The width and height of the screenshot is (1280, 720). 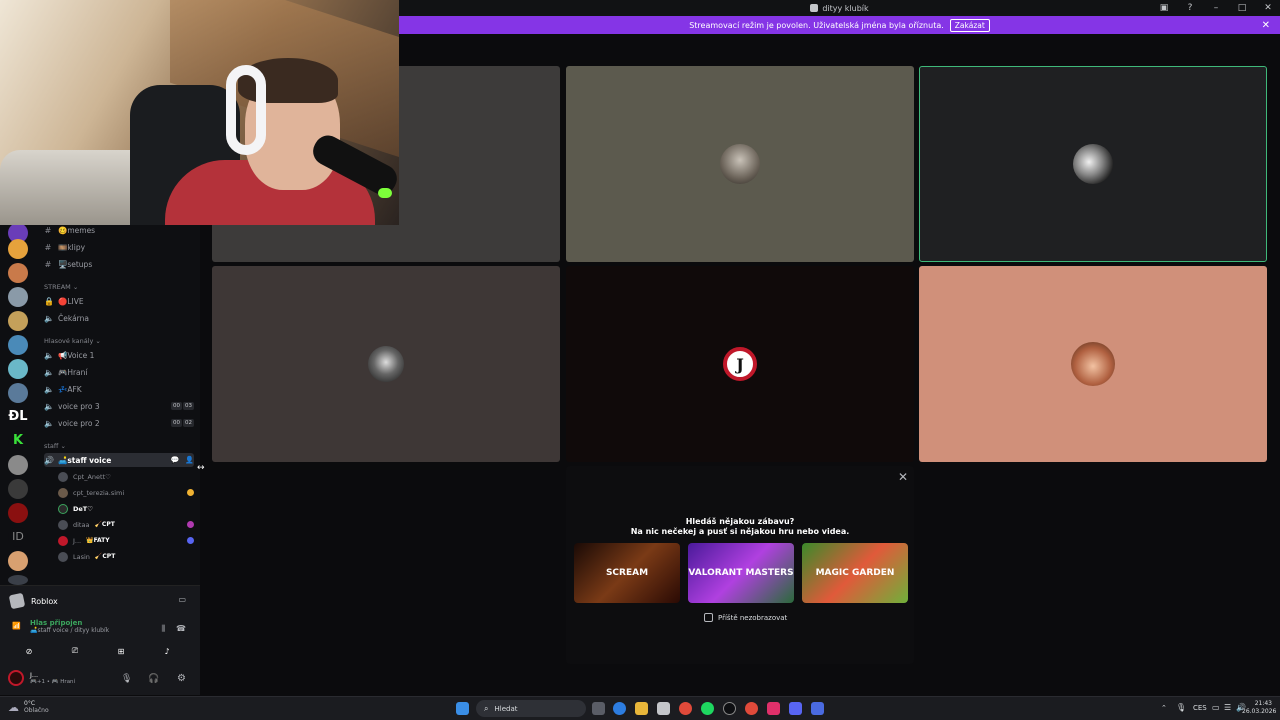 I want to click on channel-live: 🔒 🔴LIVE, so click(x=119, y=301).